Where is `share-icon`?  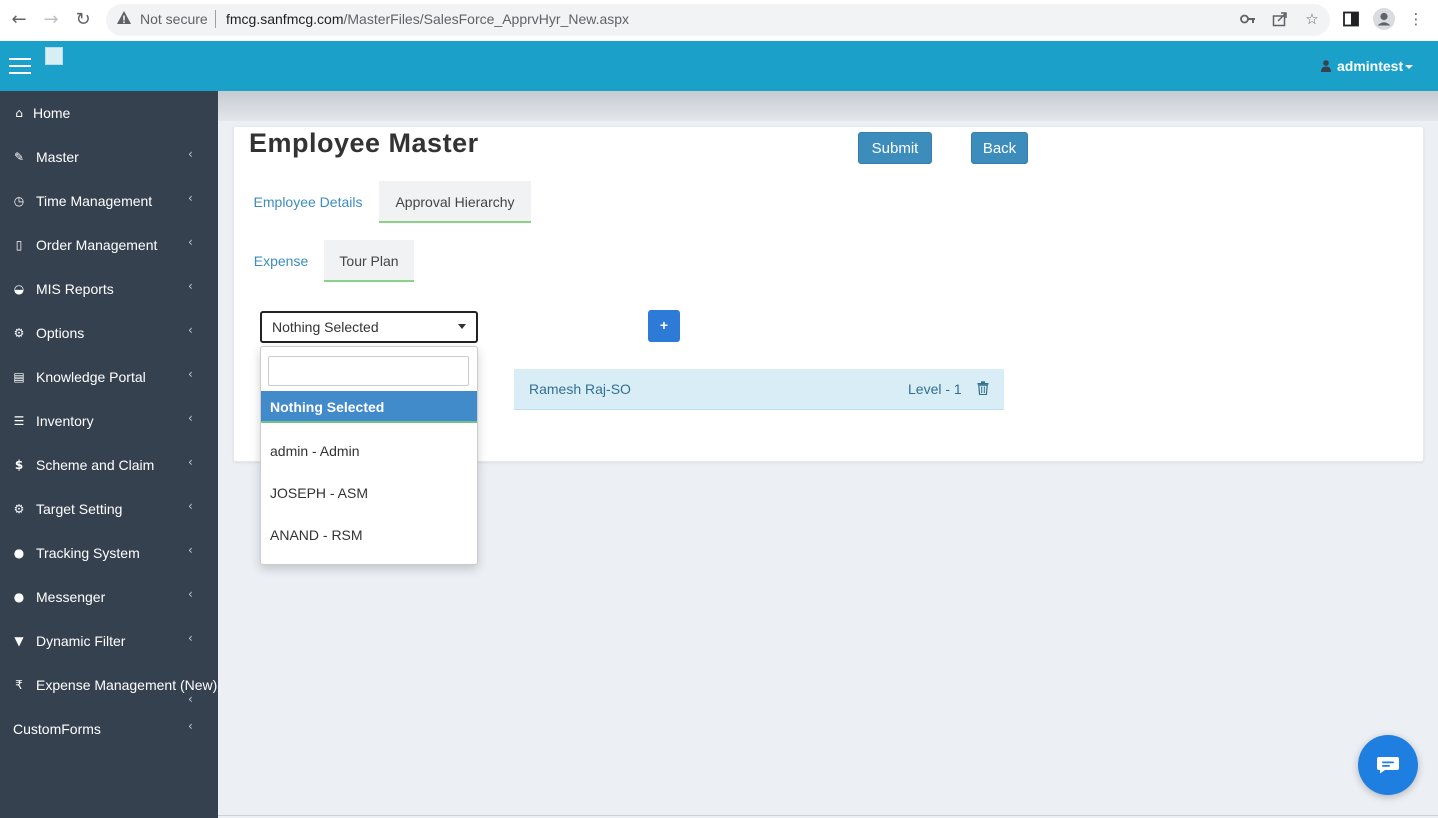
share-icon is located at coordinates (1280, 19).